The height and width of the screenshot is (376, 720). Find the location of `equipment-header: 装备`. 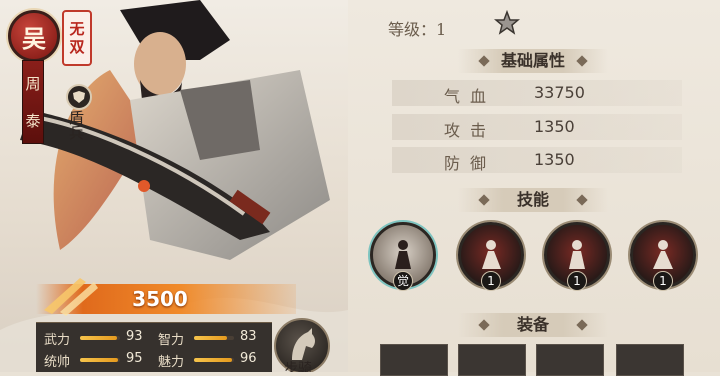

equipment-header: 装备 is located at coordinates (533, 325).